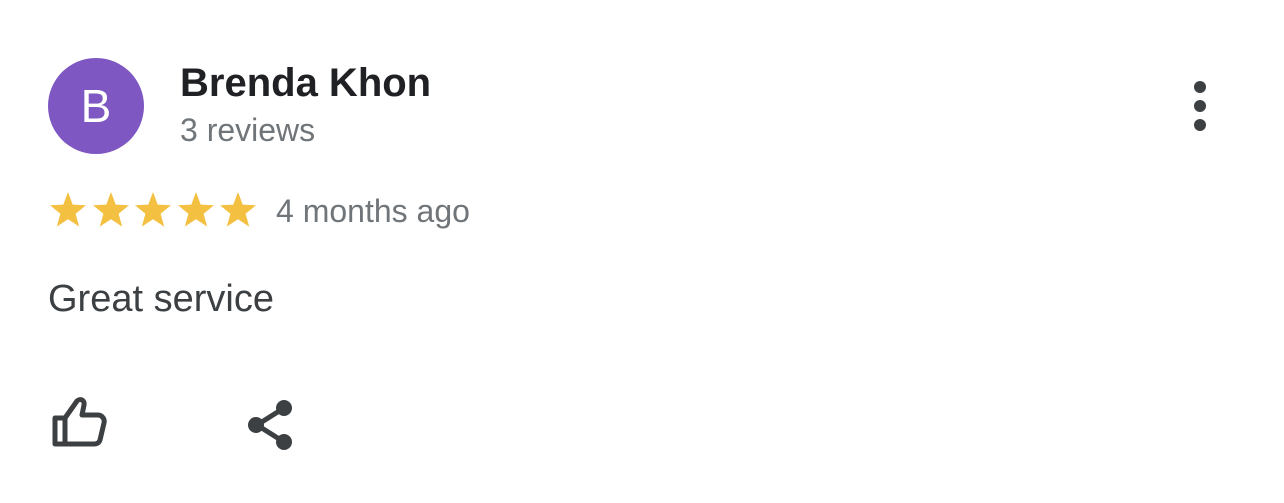 The height and width of the screenshot is (503, 1284). I want to click on share-button, so click(270, 425).